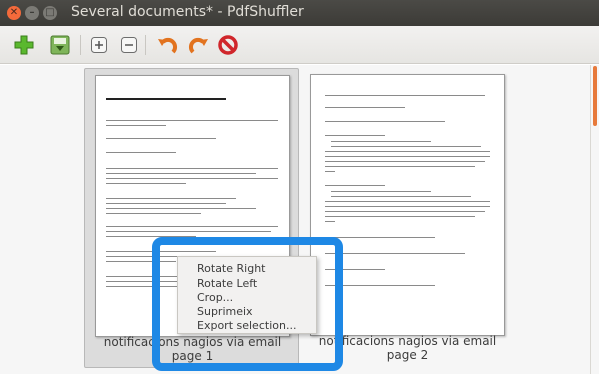  I want to click on no-entry-icon, so click(228, 45).